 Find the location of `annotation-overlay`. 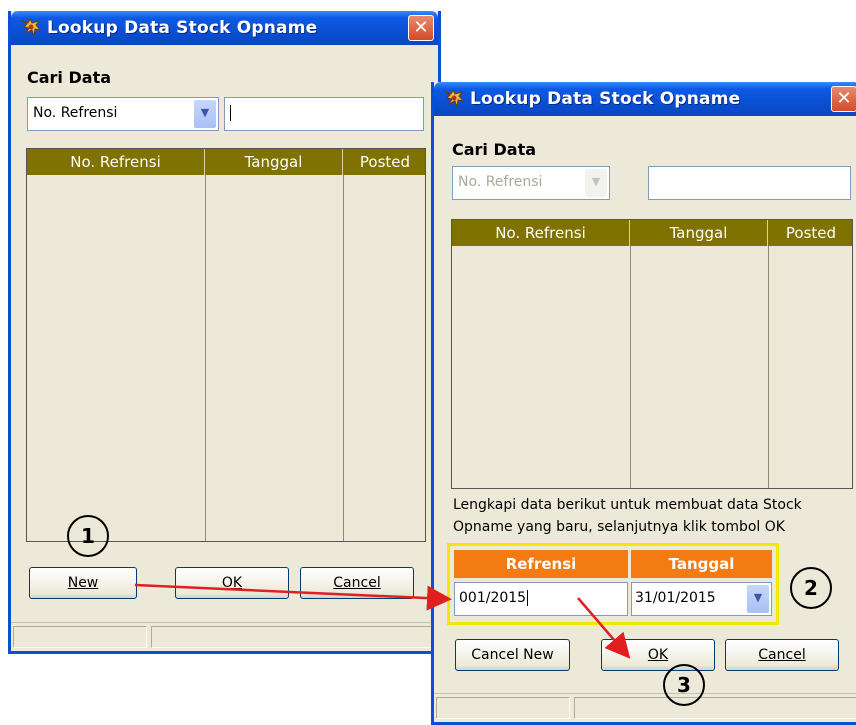

annotation-overlay is located at coordinates (382, 621).